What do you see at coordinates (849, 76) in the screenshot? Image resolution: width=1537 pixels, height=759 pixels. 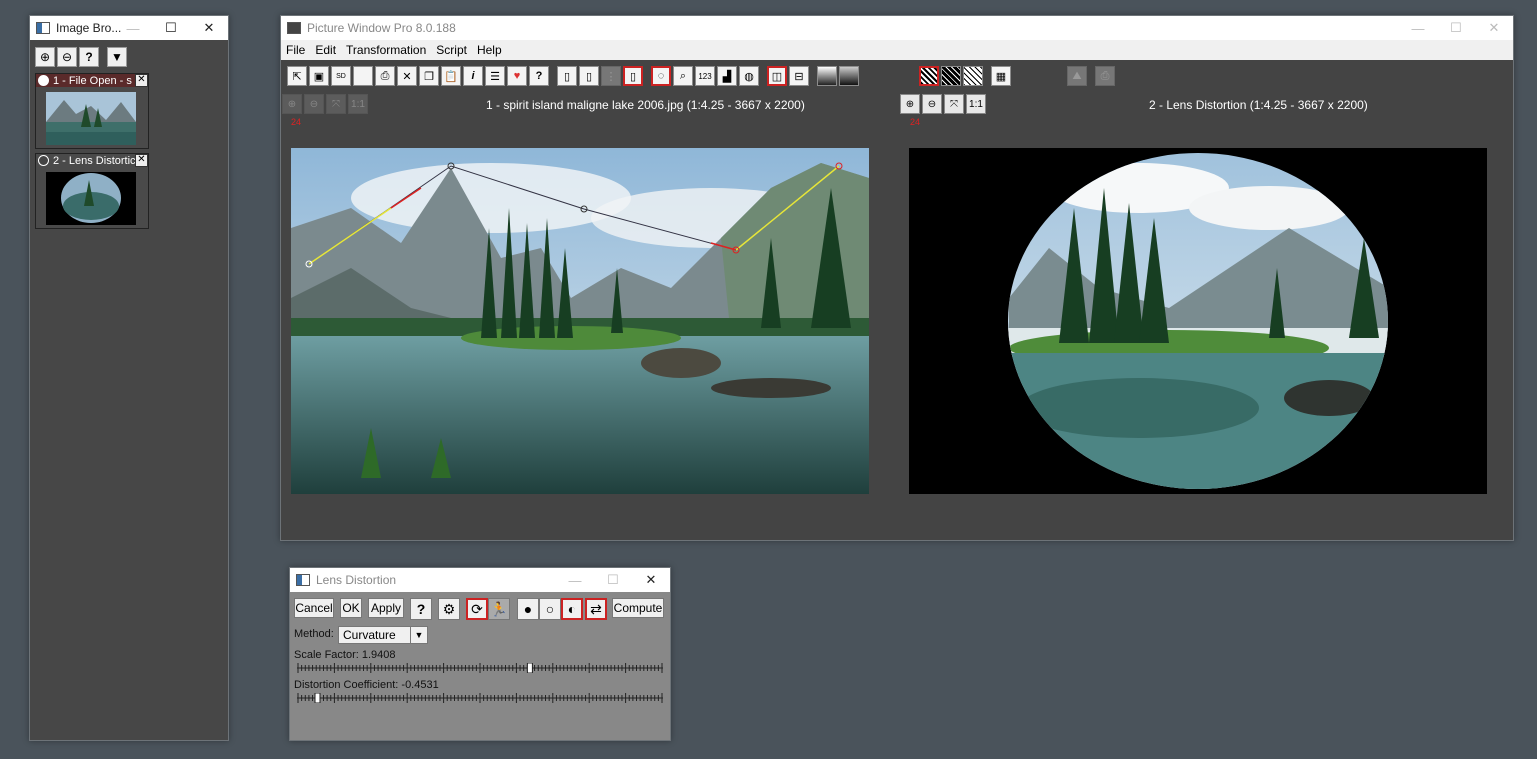 I see `gradient-dark-icon` at bounding box center [849, 76].